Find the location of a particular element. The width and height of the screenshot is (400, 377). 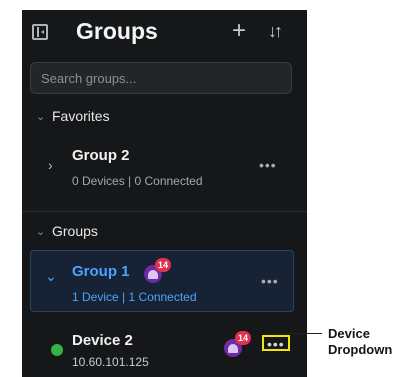

group-name: Group 2 is located at coordinates (101, 155).